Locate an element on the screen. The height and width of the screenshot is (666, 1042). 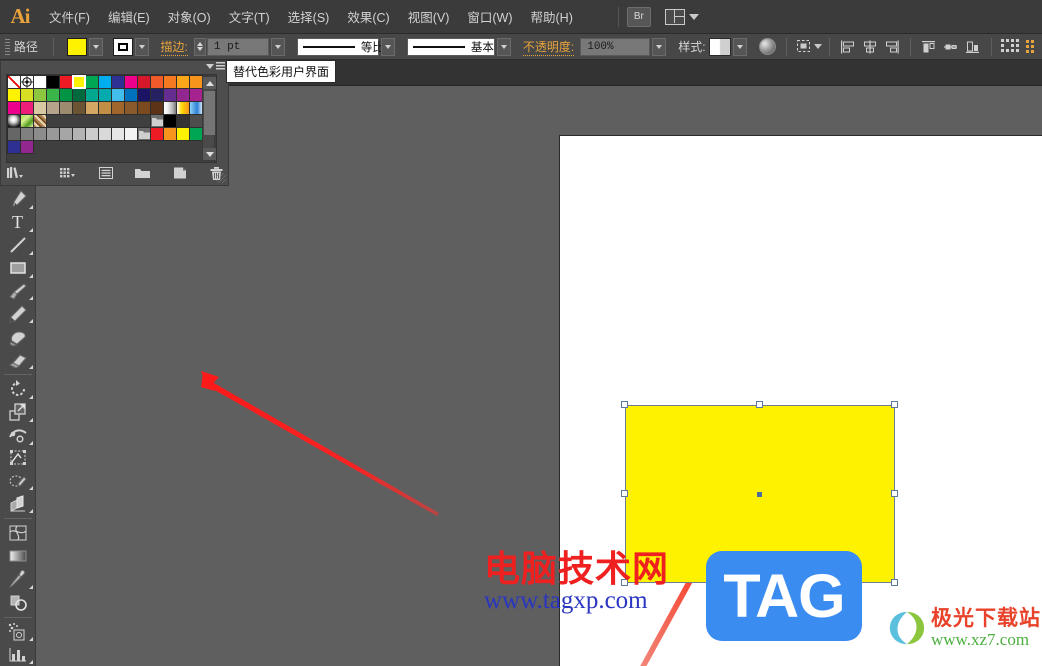
control-bar-overflow-button is located at coordinates (1032, 47).